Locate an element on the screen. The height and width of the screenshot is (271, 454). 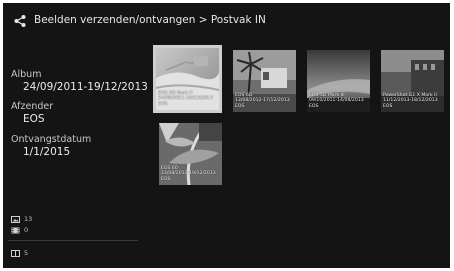
header-bar: Beelden verzenden/ontvangen > Postvak IN is located at coordinates (226, 20).